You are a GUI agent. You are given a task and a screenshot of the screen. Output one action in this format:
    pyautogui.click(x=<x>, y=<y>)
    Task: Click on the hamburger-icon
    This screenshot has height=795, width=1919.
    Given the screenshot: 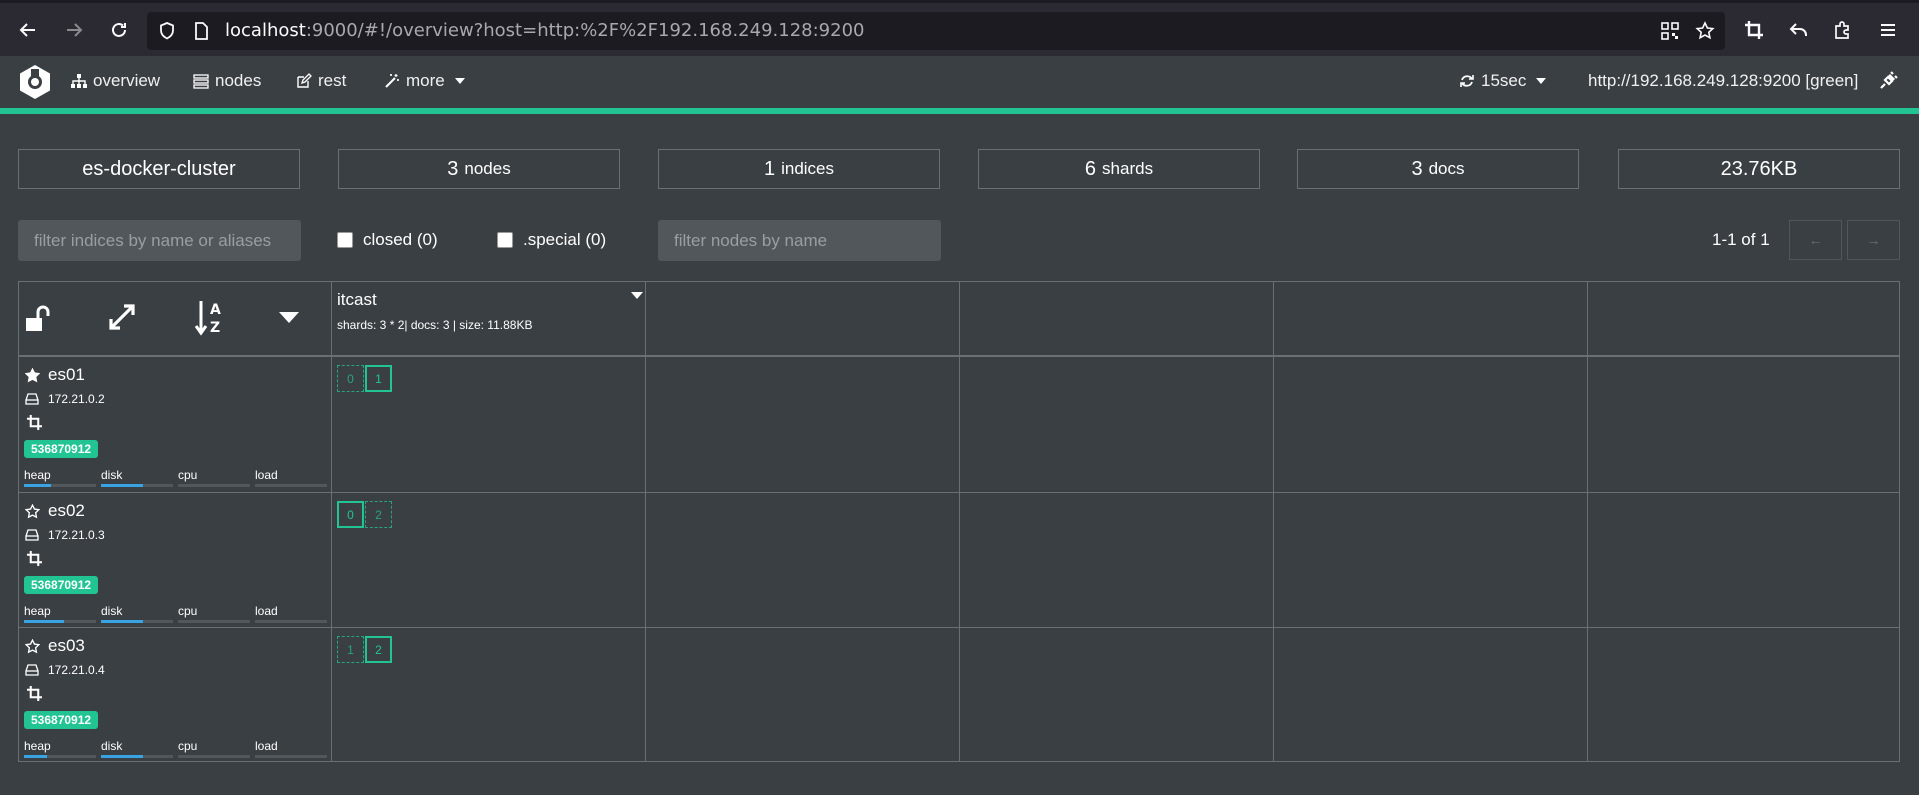 What is the action you would take?
    pyautogui.click(x=1888, y=30)
    